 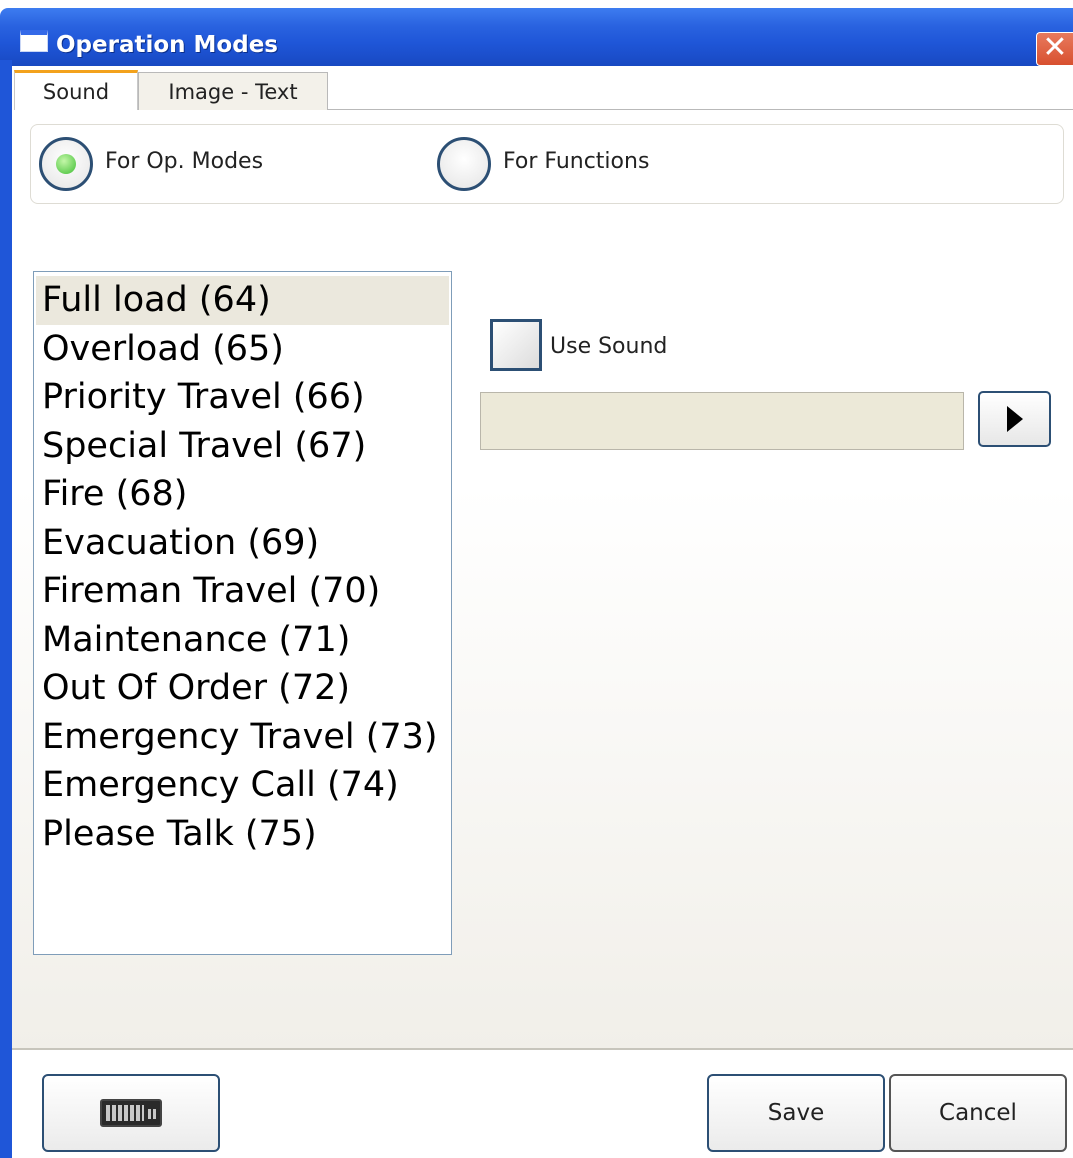 I want to click on list-item: Fire (68), so click(x=242, y=494).